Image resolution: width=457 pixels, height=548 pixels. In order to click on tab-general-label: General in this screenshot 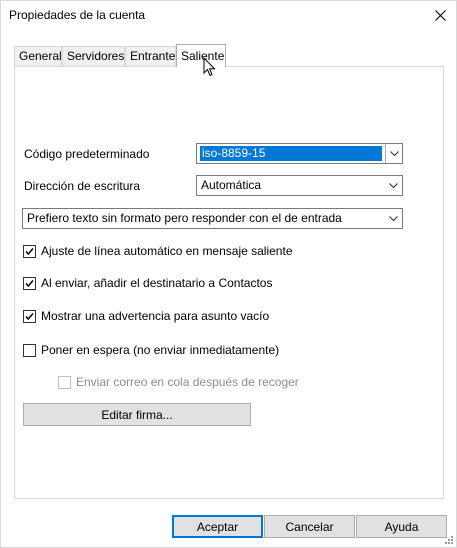, I will do `click(40, 56)`.